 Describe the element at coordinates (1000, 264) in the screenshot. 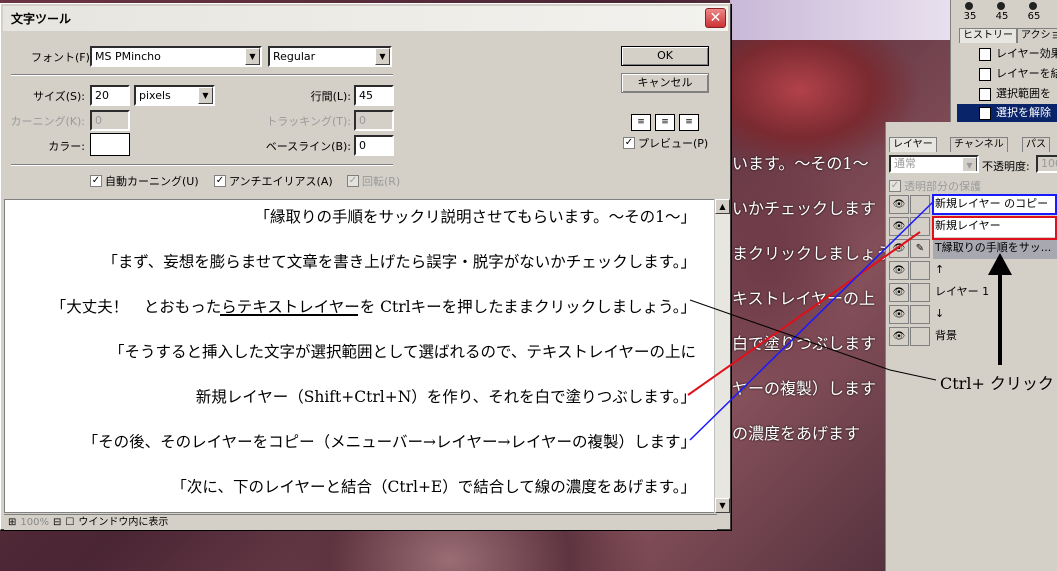

I see `arrow-up-icon` at that location.